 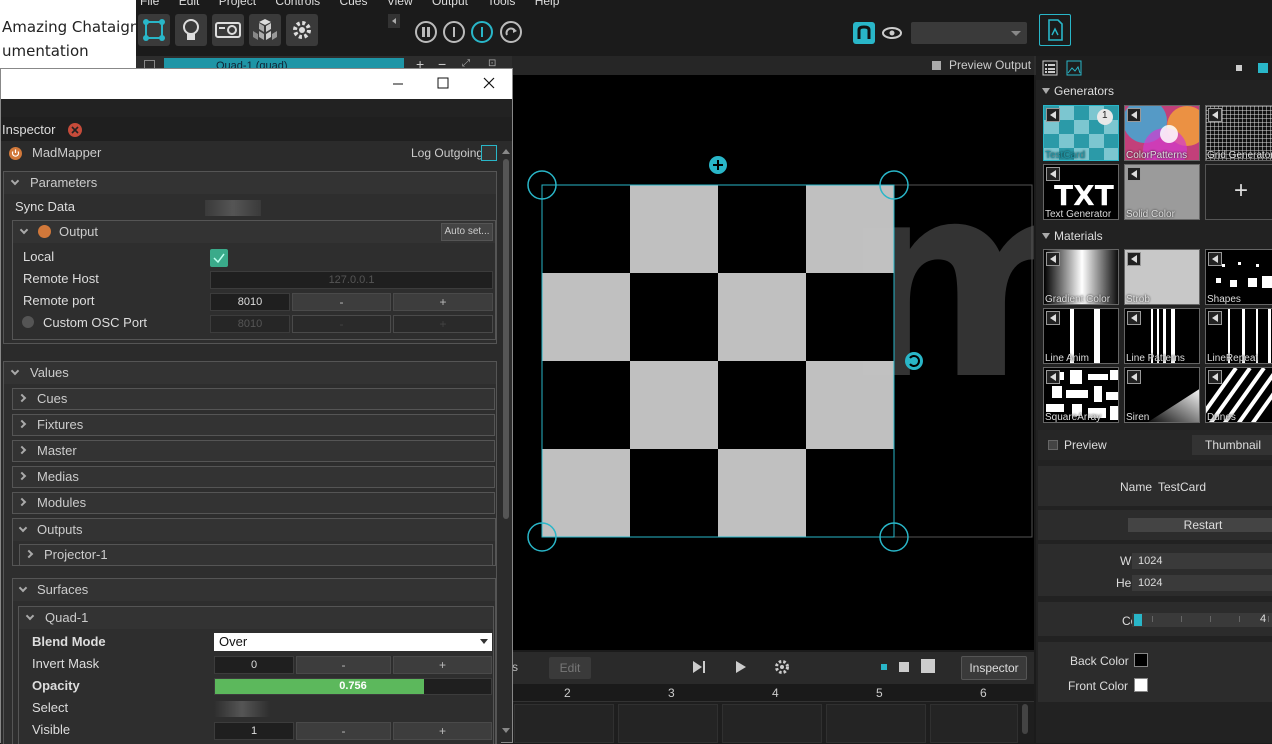 I want to click on thumbnail-button: Thumbnail, so click(x=1232, y=445).